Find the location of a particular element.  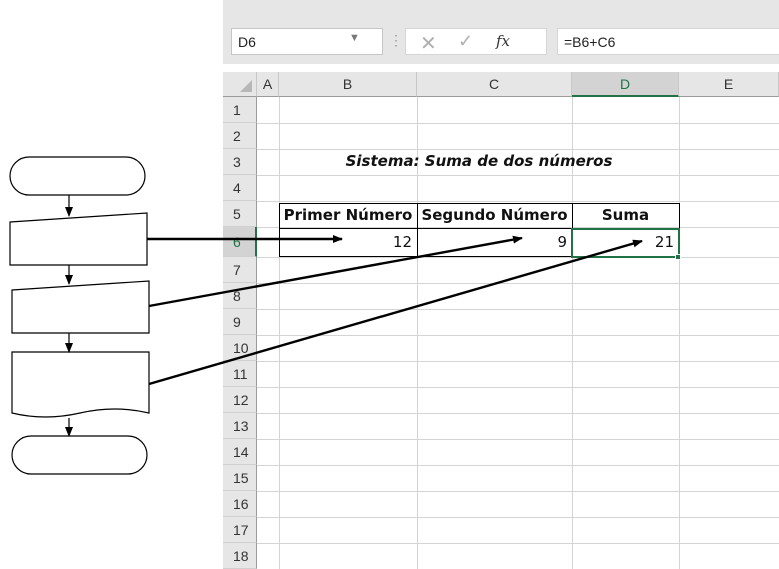

flowchart-input-2: Numero_2 is located at coordinates (80, 308).